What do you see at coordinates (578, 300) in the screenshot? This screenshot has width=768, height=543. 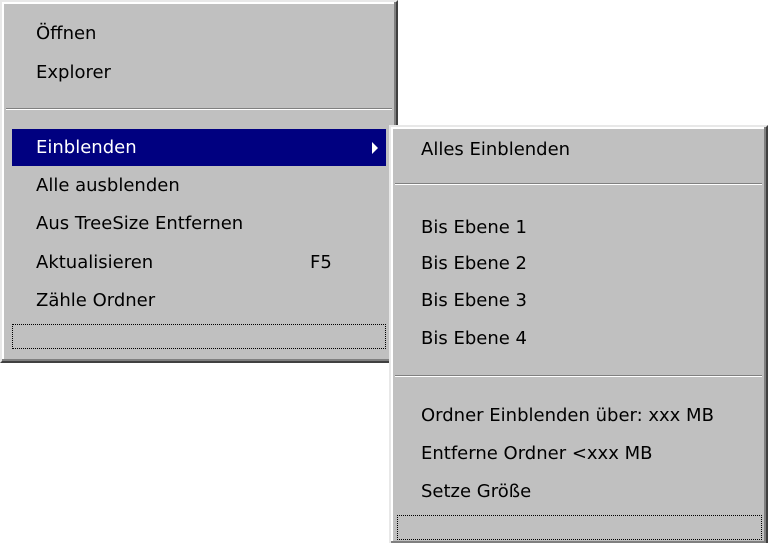 I see `submenu-item-bis-ebene-3: Bis Ebene 3` at bounding box center [578, 300].